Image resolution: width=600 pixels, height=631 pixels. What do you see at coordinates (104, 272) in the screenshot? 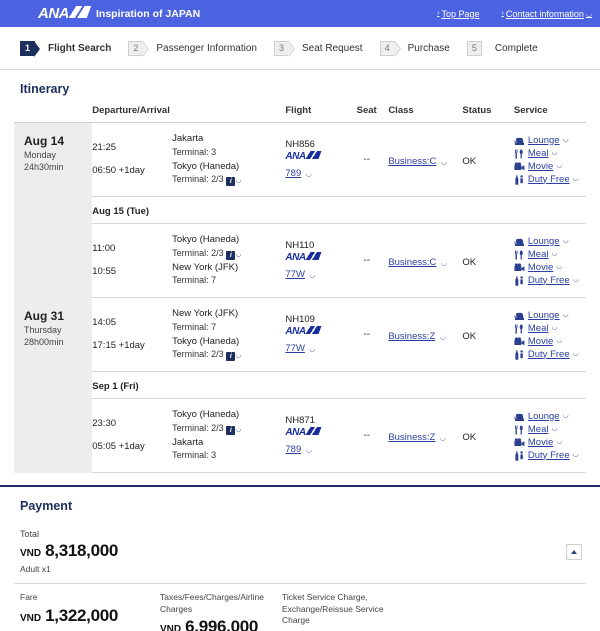
I see `arrival-time: 10:55` at bounding box center [104, 272].